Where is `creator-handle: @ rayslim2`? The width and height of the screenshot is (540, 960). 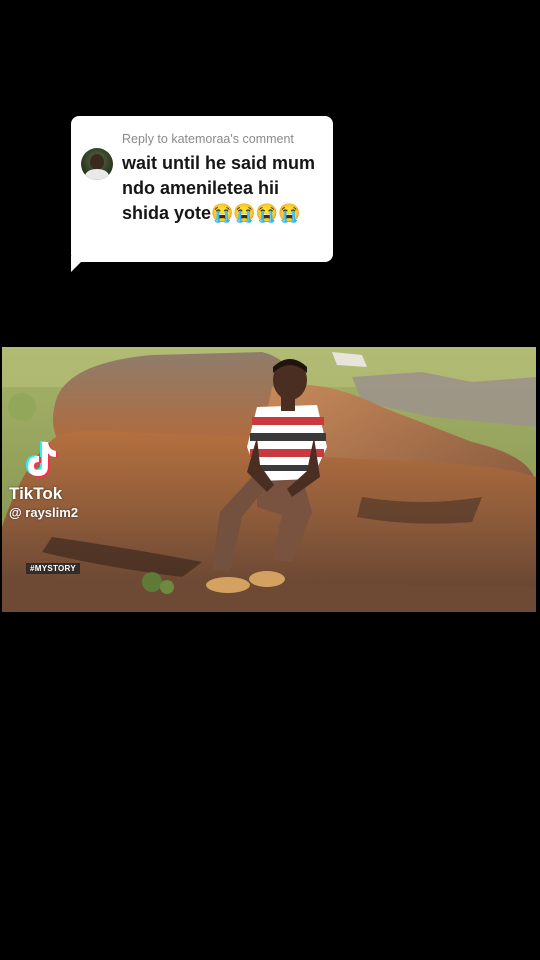
creator-handle: @ rayslim2 is located at coordinates (44, 512).